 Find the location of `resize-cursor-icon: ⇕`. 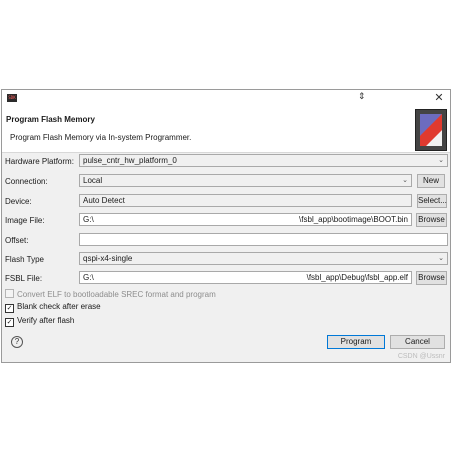

resize-cursor-icon: ⇕ is located at coordinates (362, 96).